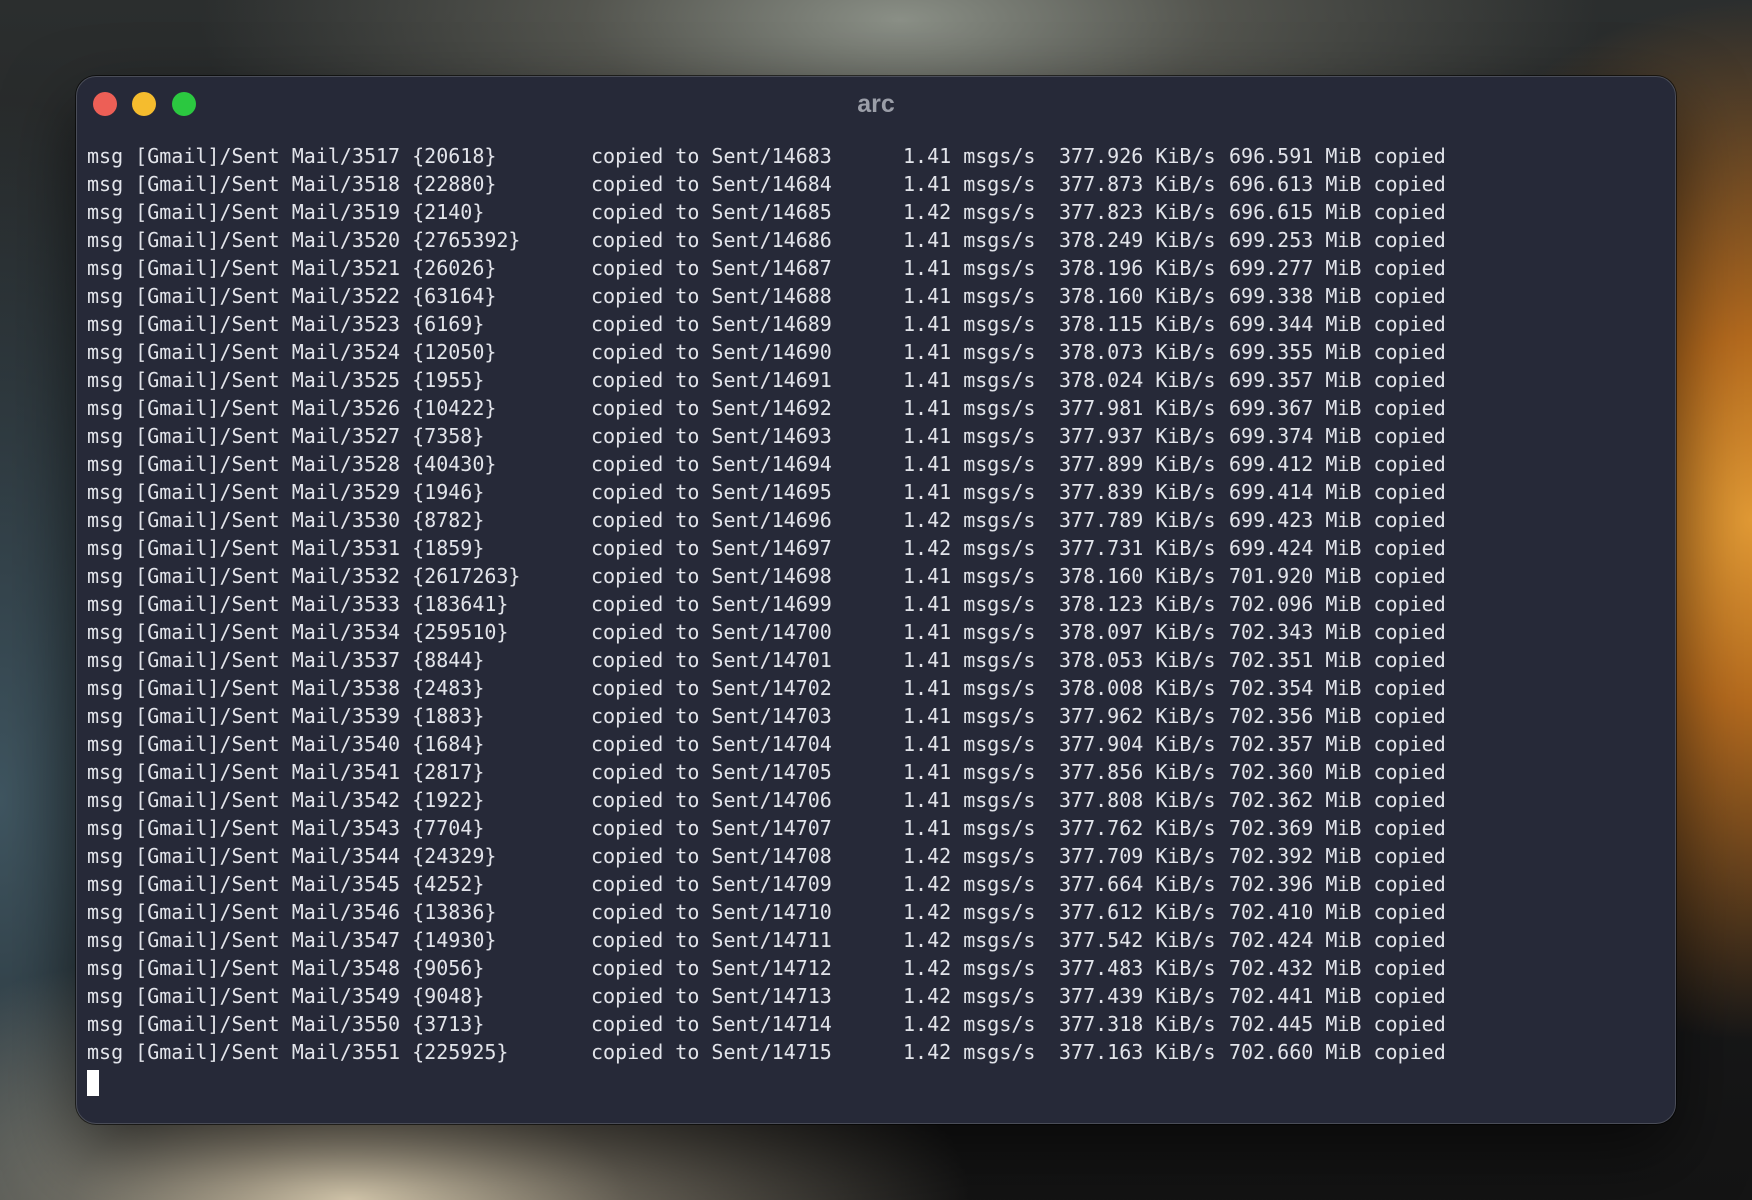 Image resolution: width=1752 pixels, height=1200 pixels. Describe the element at coordinates (286, 996) in the screenshot. I see `line-source: msg [Gmail]/Sent Mail/3549 {9048}` at that location.